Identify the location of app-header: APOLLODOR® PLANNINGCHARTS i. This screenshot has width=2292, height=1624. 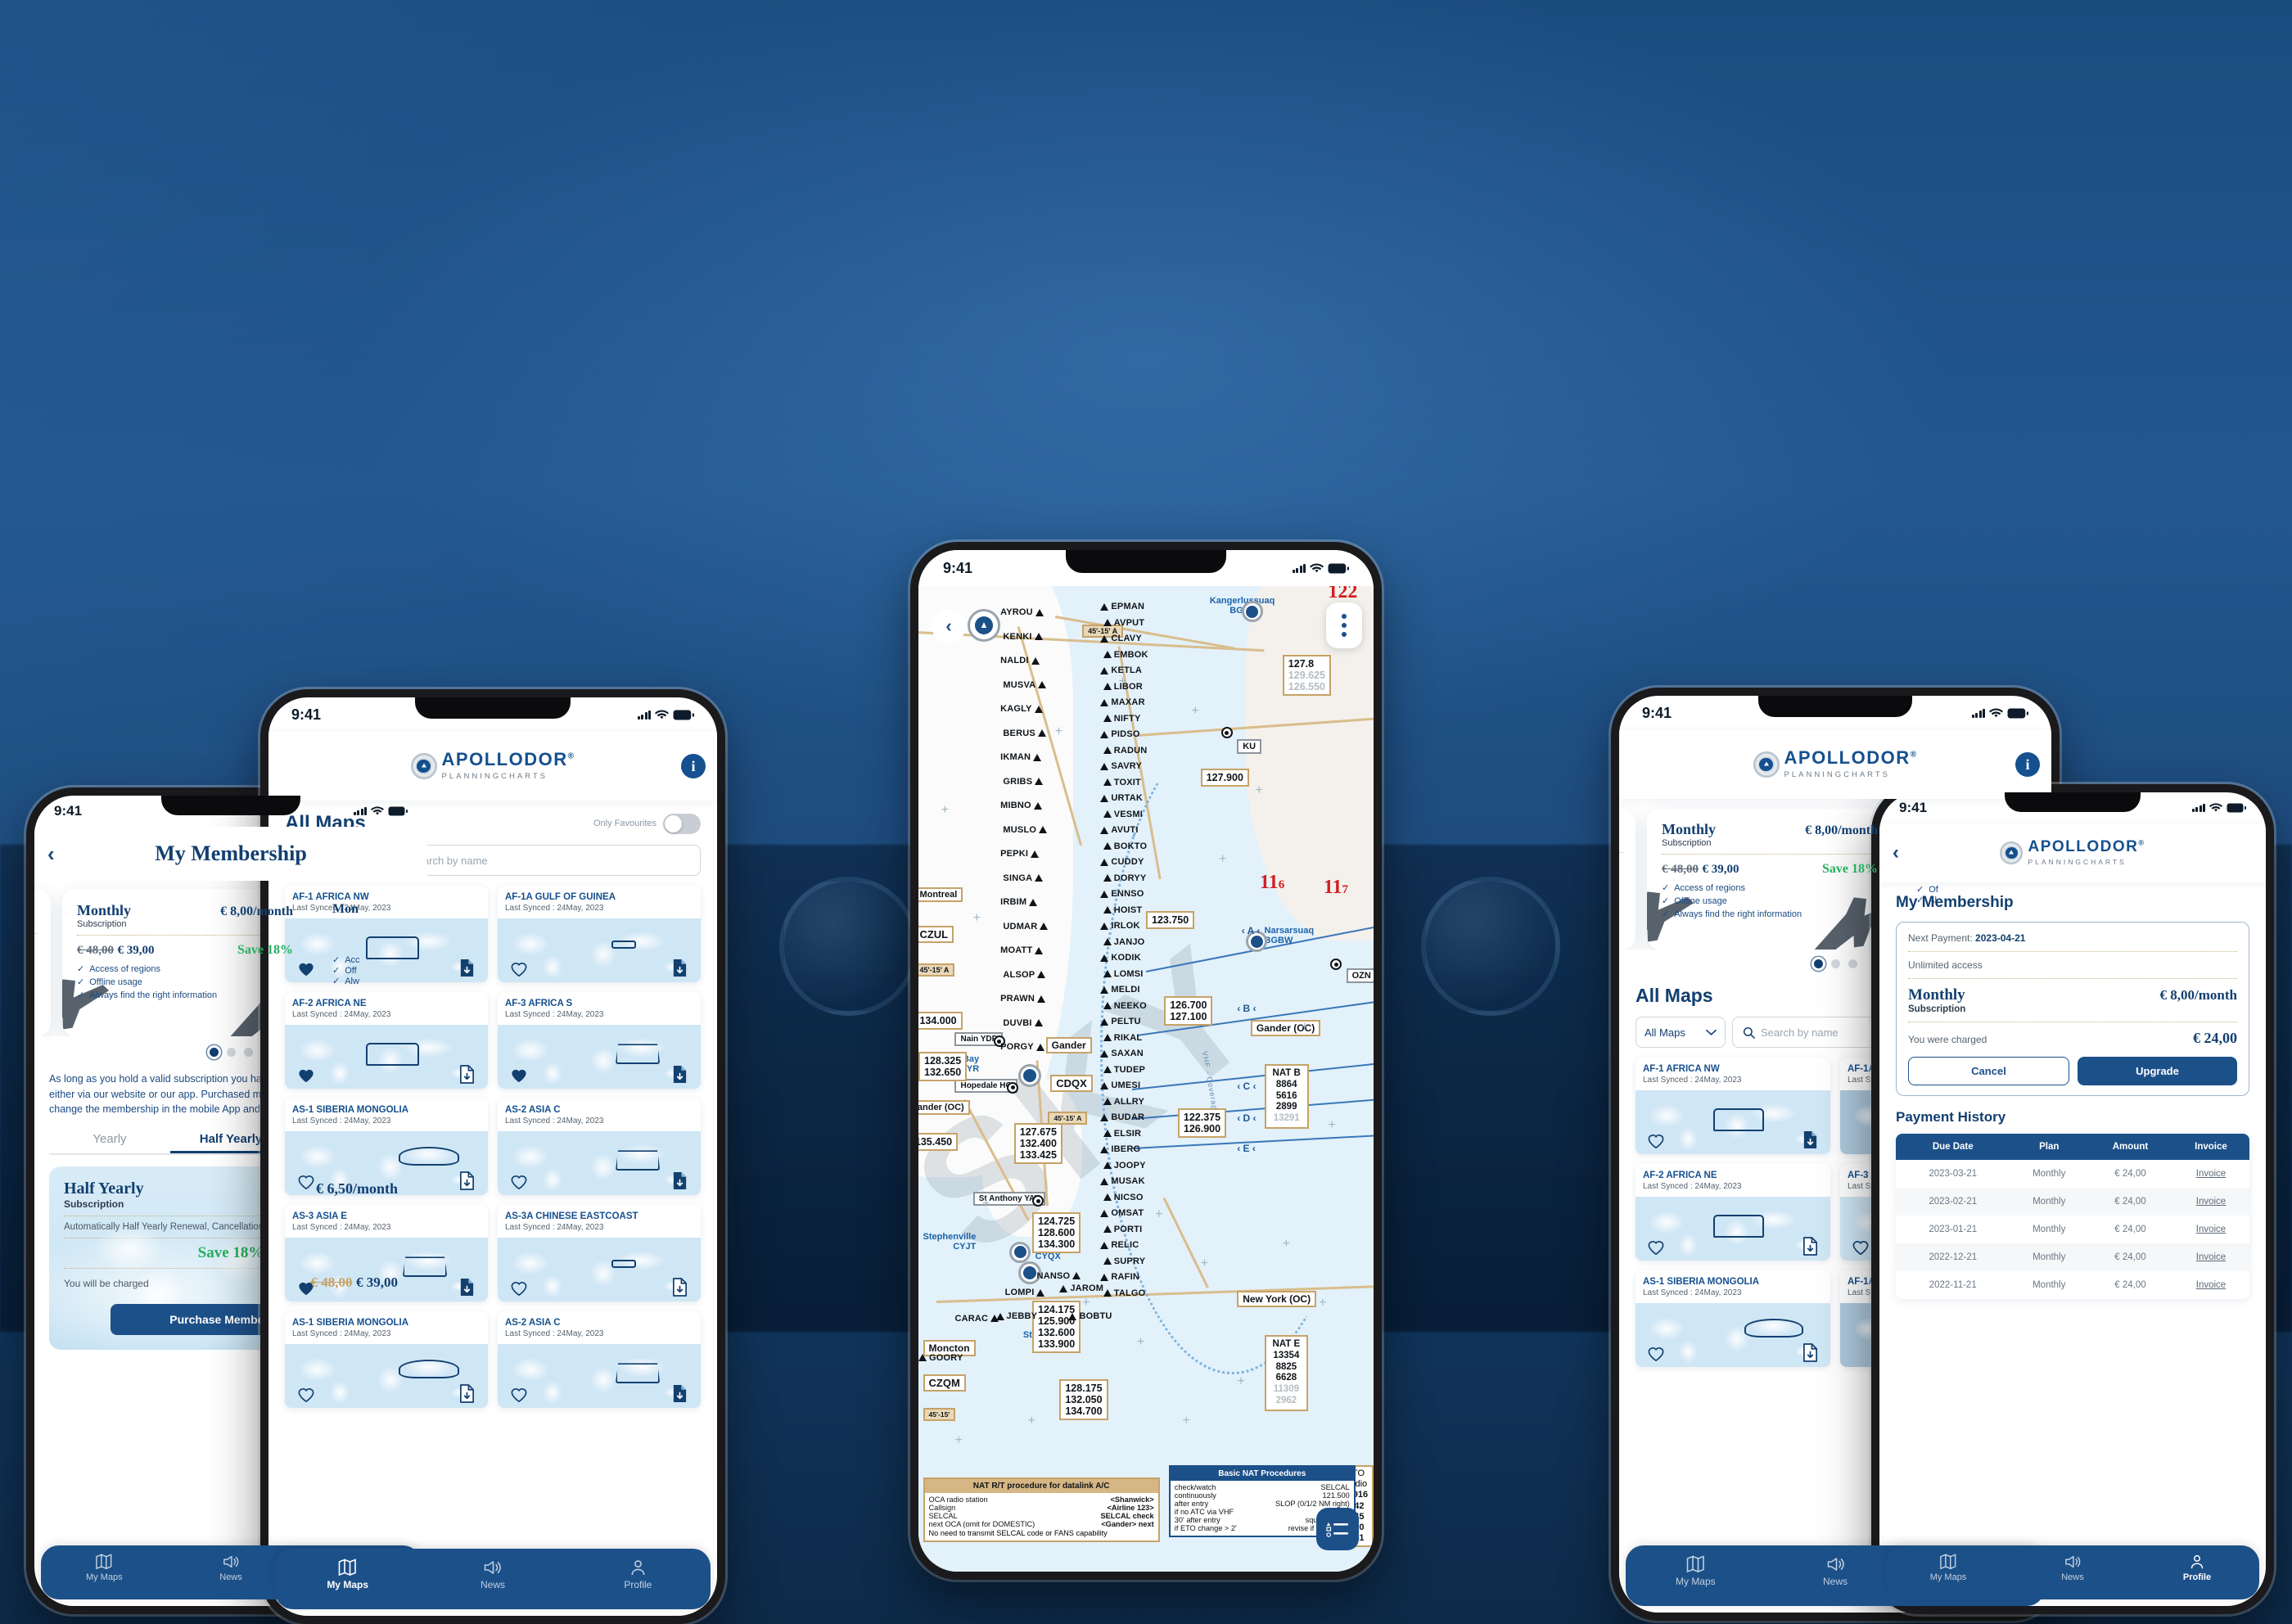
(1835, 765).